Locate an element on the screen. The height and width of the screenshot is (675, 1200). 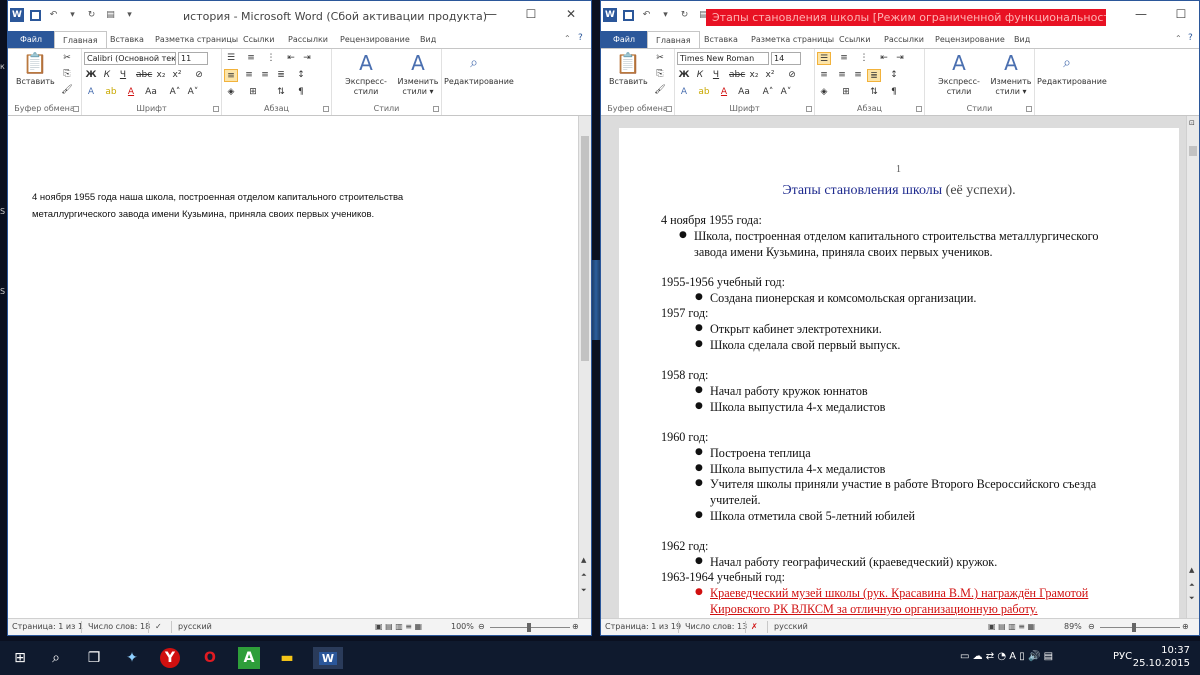
proofing-error-icon: ✗ is located at coordinates (754, 626).